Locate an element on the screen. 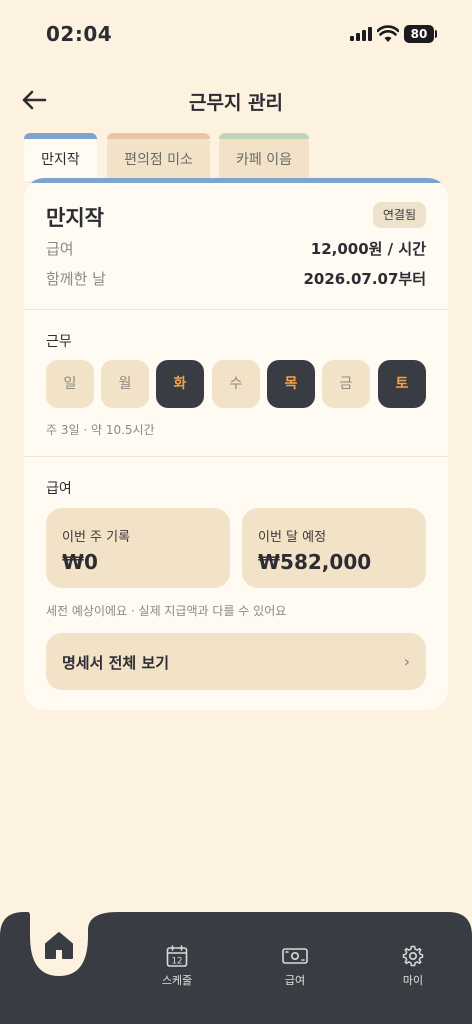  nav-label: 급여 is located at coordinates (295, 980).